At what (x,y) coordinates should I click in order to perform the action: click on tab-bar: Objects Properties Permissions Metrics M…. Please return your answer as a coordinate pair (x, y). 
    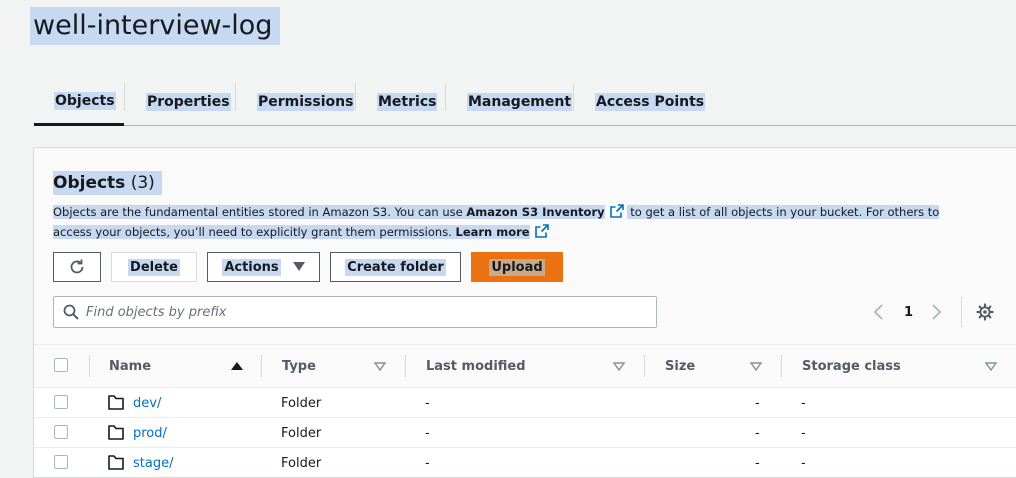
    Looking at the image, I should click on (525, 102).